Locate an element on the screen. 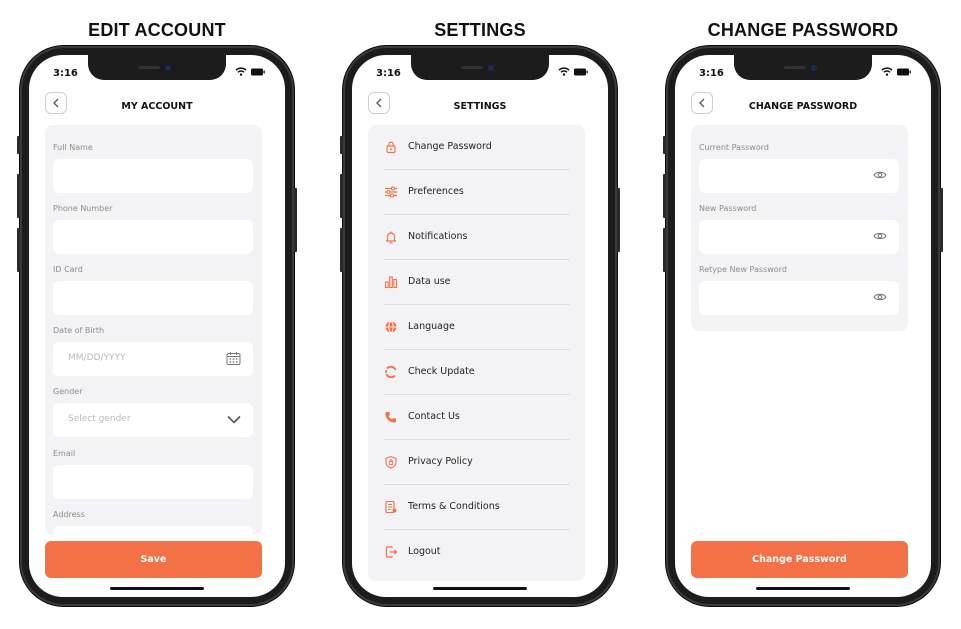 The height and width of the screenshot is (629, 961). phone-icon is located at coordinates (390, 417).